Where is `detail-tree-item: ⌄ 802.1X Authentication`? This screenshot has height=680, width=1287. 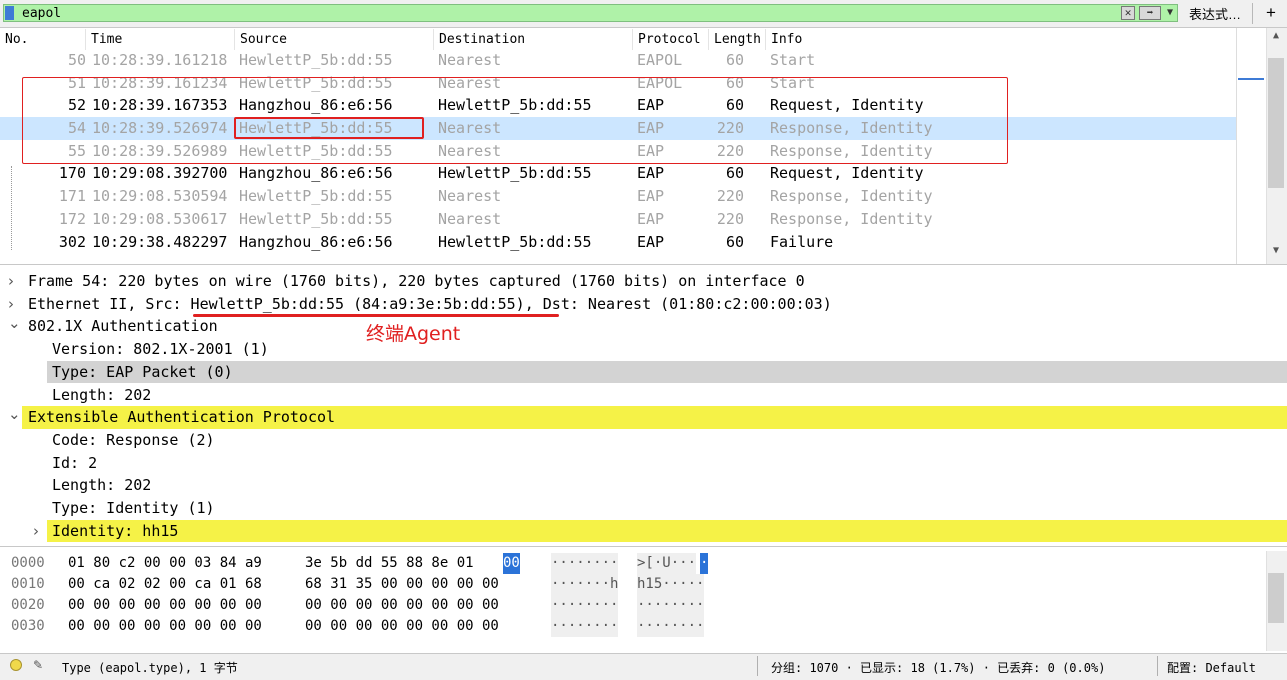
detail-tree-item: ⌄ 802.1X Authentication is located at coordinates (643, 325).